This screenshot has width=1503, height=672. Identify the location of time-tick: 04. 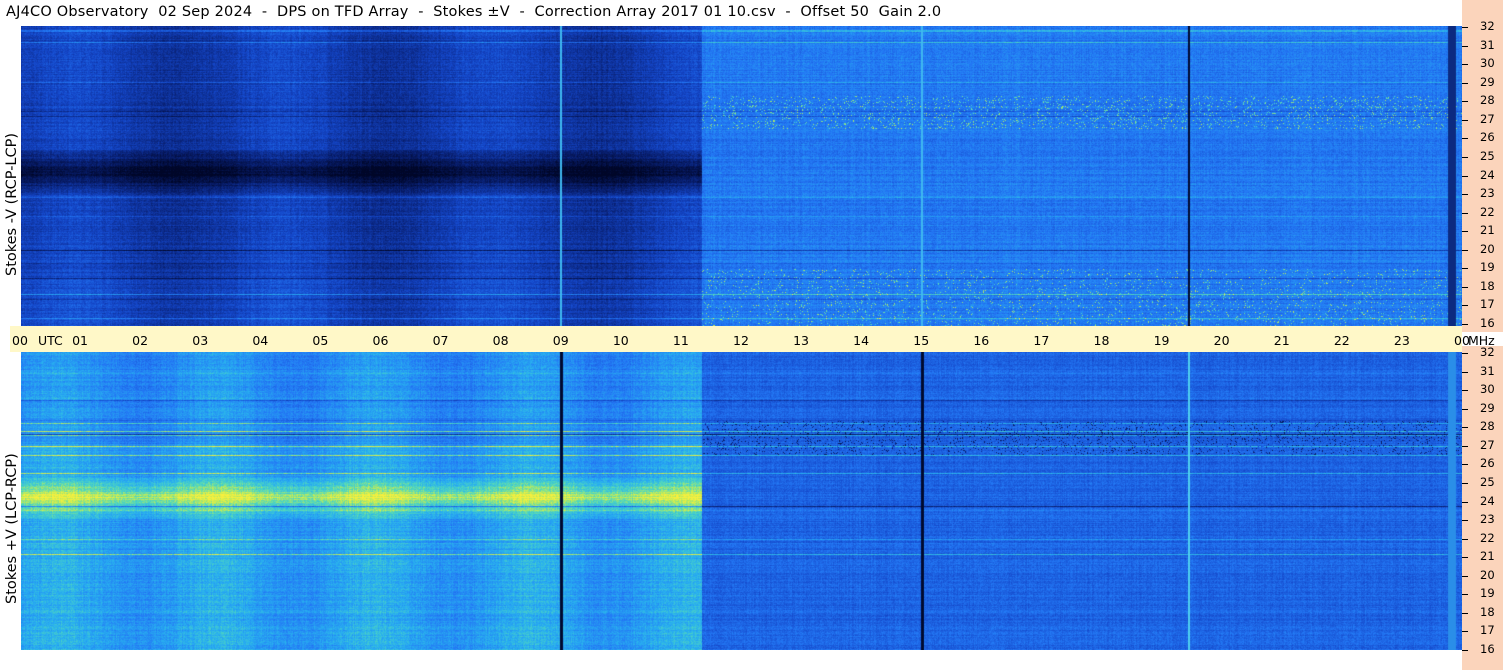
(260, 340).